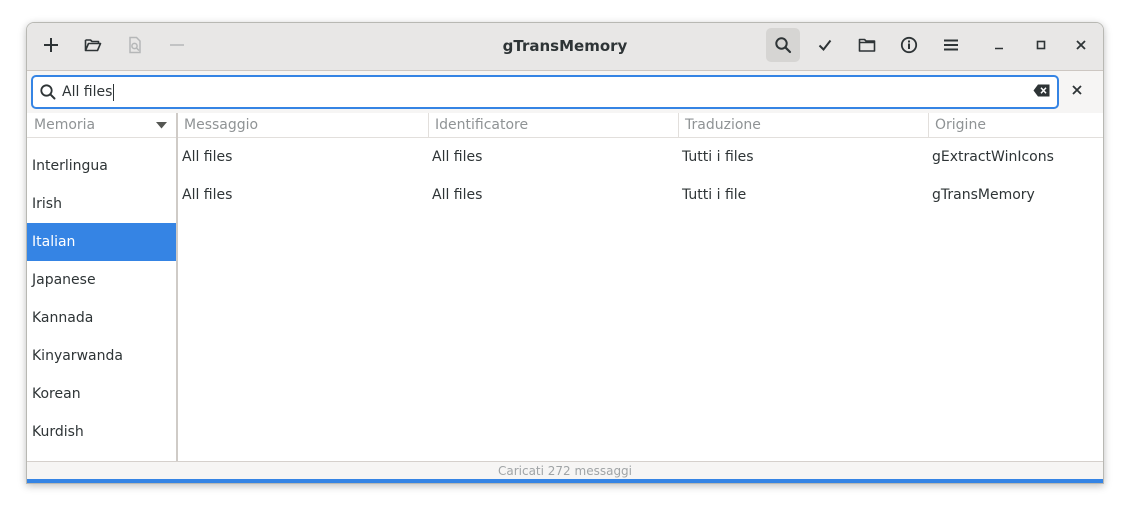  I want to click on search-bar: All files, so click(565, 92).